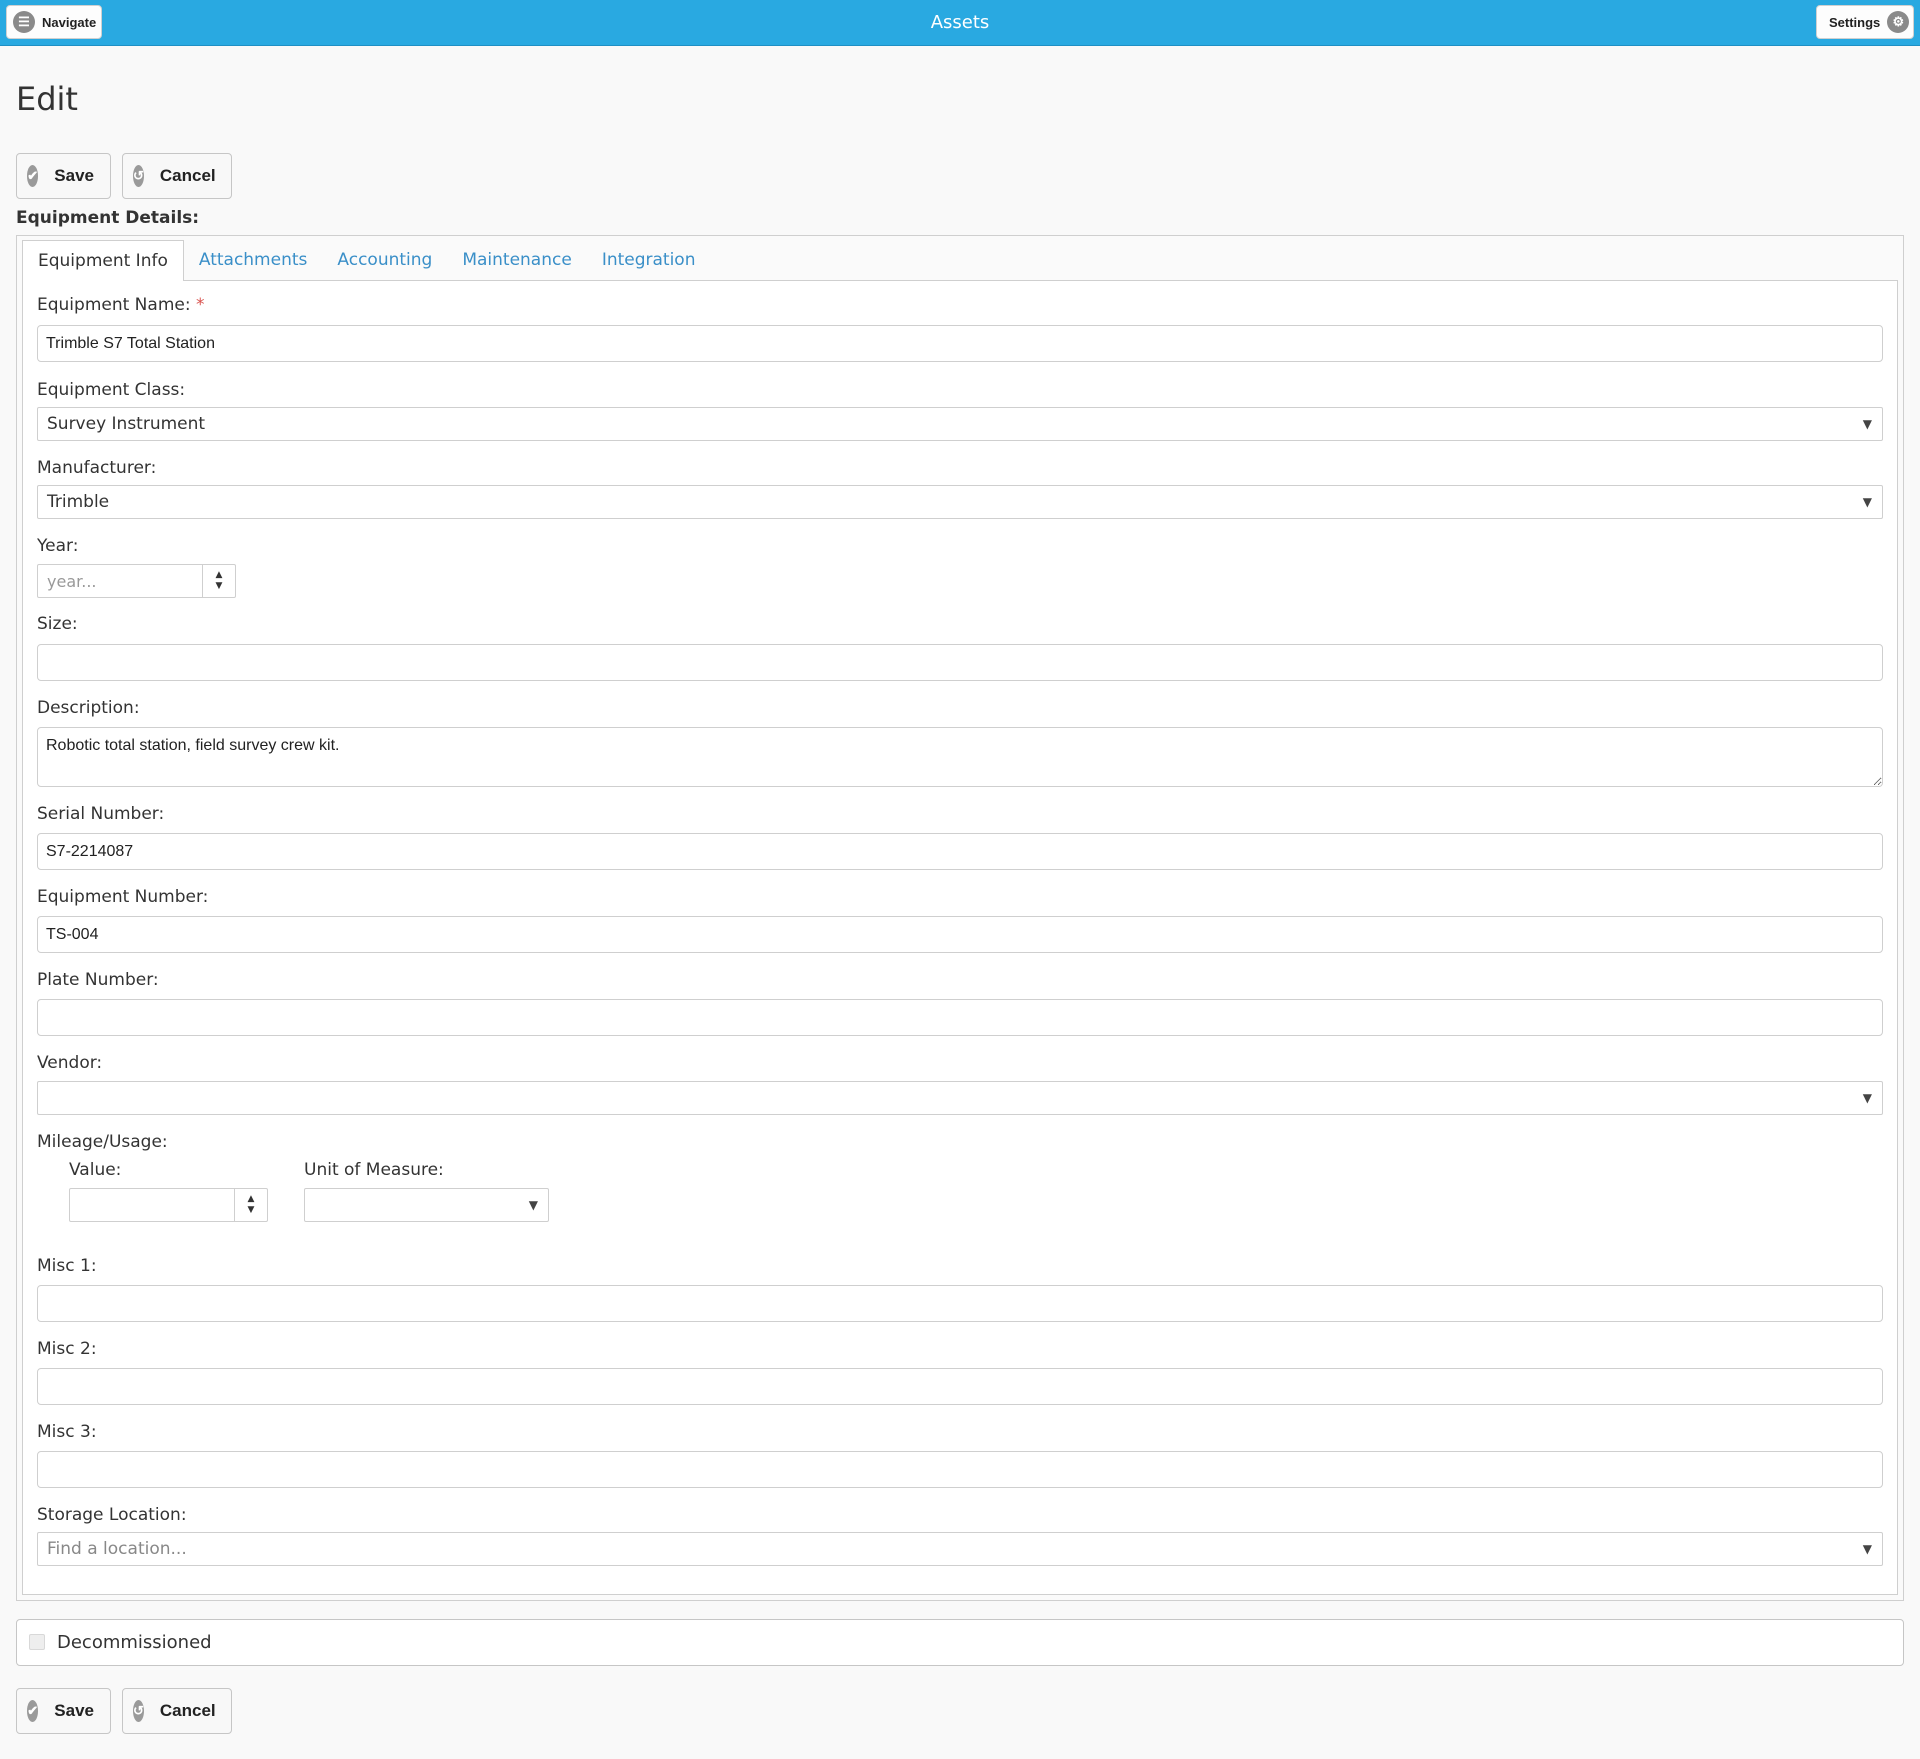 The height and width of the screenshot is (1759, 1920). Describe the element at coordinates (108, 218) in the screenshot. I see `section-label: Equipment Details:` at that location.